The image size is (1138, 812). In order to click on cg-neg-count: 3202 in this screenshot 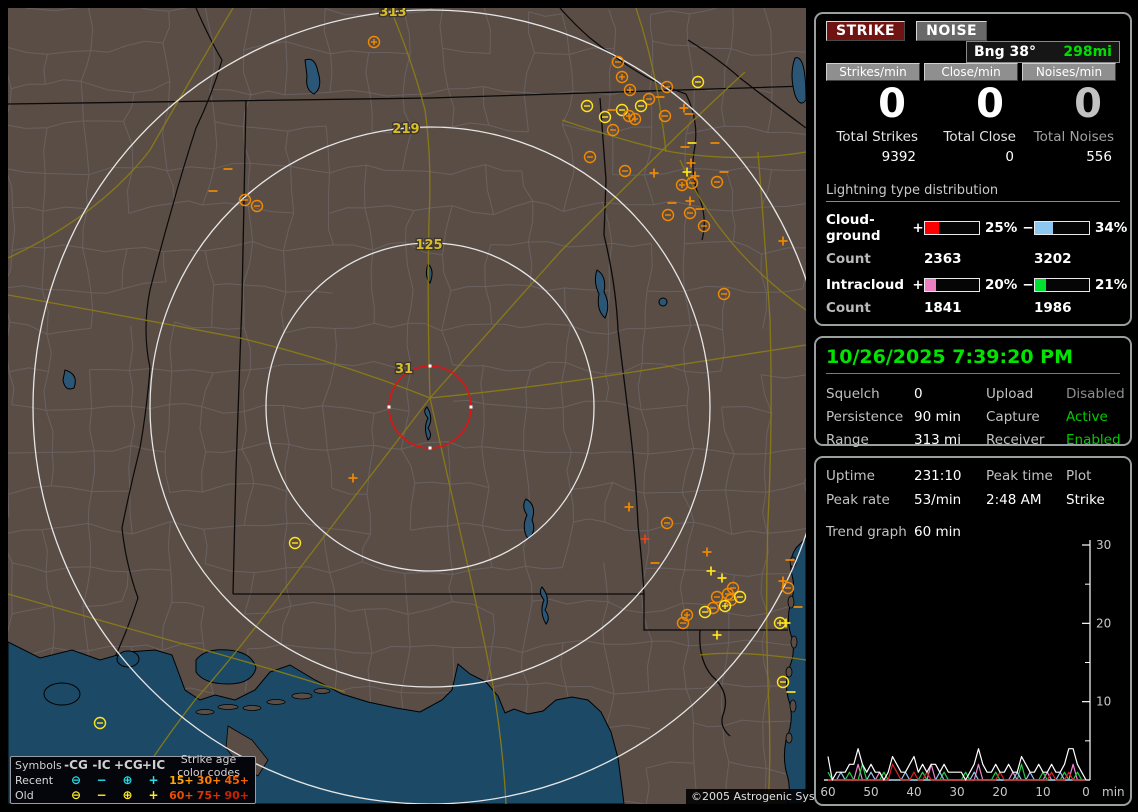, I will do `click(1053, 259)`.